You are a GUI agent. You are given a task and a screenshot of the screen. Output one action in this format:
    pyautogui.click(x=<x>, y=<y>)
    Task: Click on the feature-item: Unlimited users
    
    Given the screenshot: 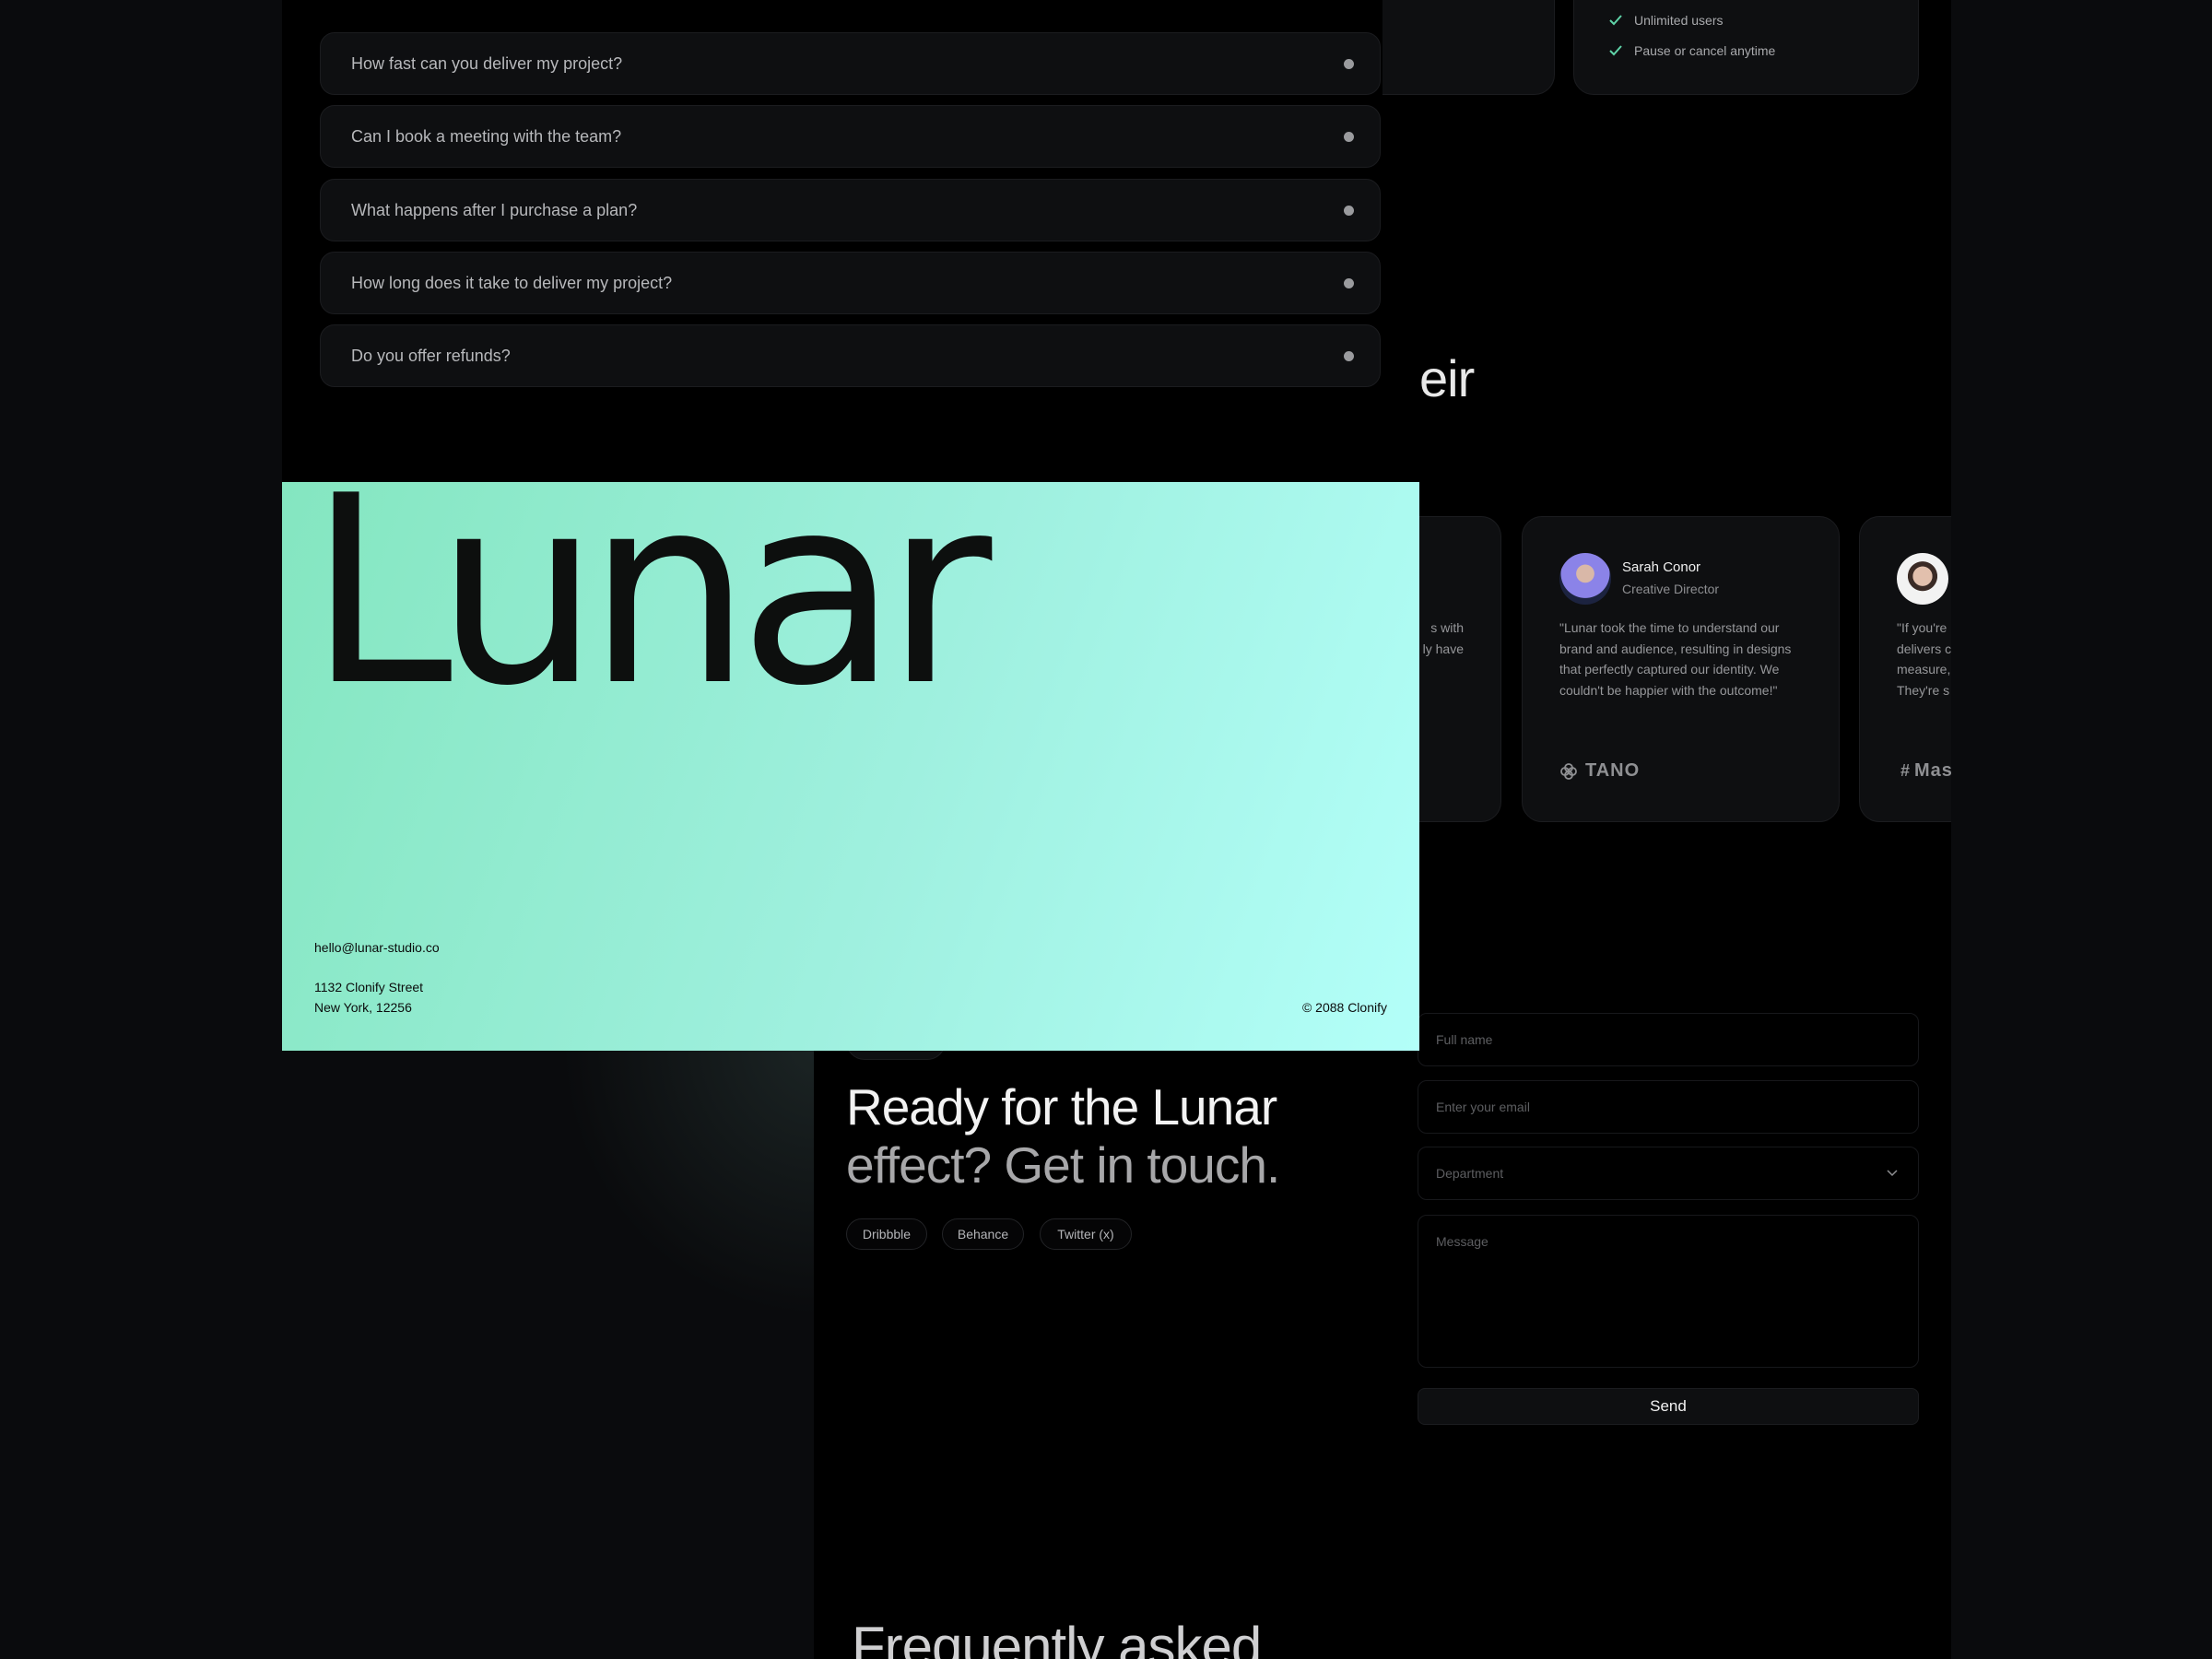 What is the action you would take?
    pyautogui.click(x=1665, y=20)
    